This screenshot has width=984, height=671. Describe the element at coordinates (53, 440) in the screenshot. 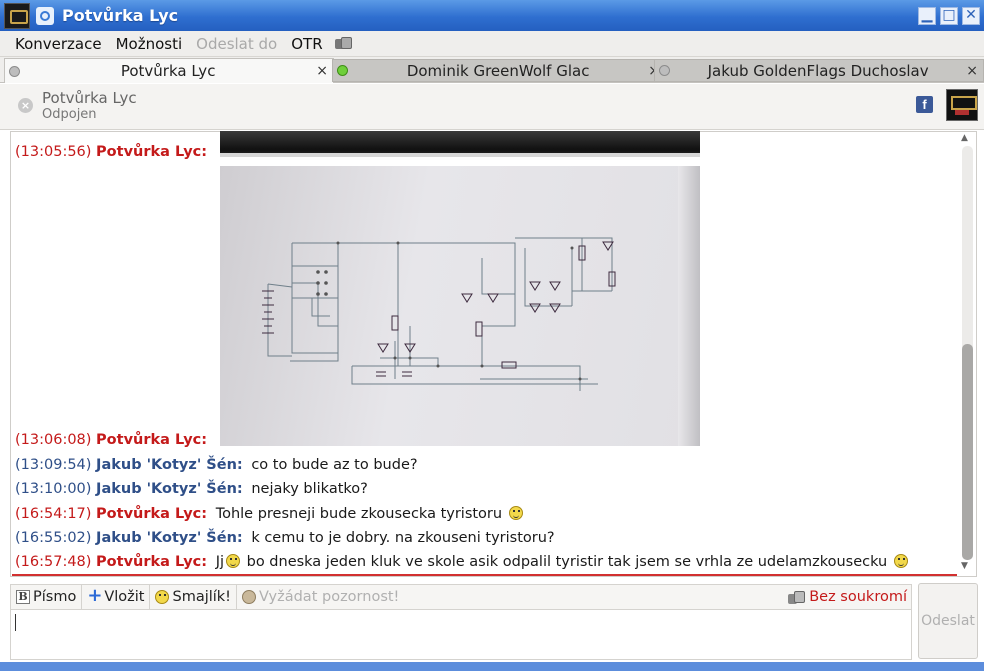

I see `message-timestamp: (13:06:08)` at that location.